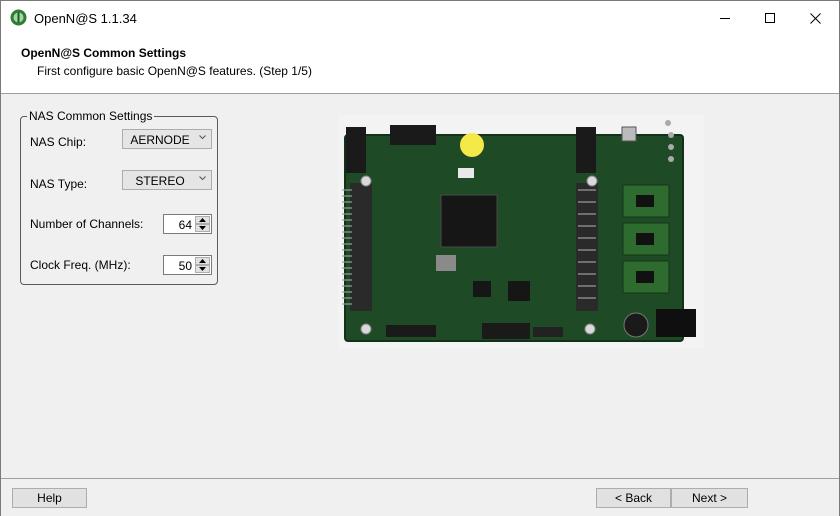 The height and width of the screenshot is (516, 840). I want to click on maximize-icon, so click(769, 17).